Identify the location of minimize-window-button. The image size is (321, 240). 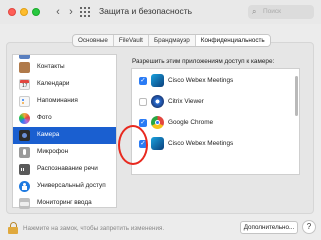
(24, 12).